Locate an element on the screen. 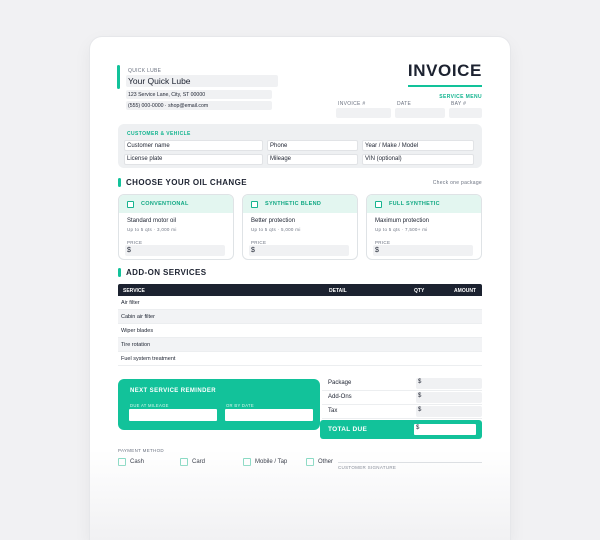  reminder-date-label: OR BY DATE is located at coordinates (240, 405).